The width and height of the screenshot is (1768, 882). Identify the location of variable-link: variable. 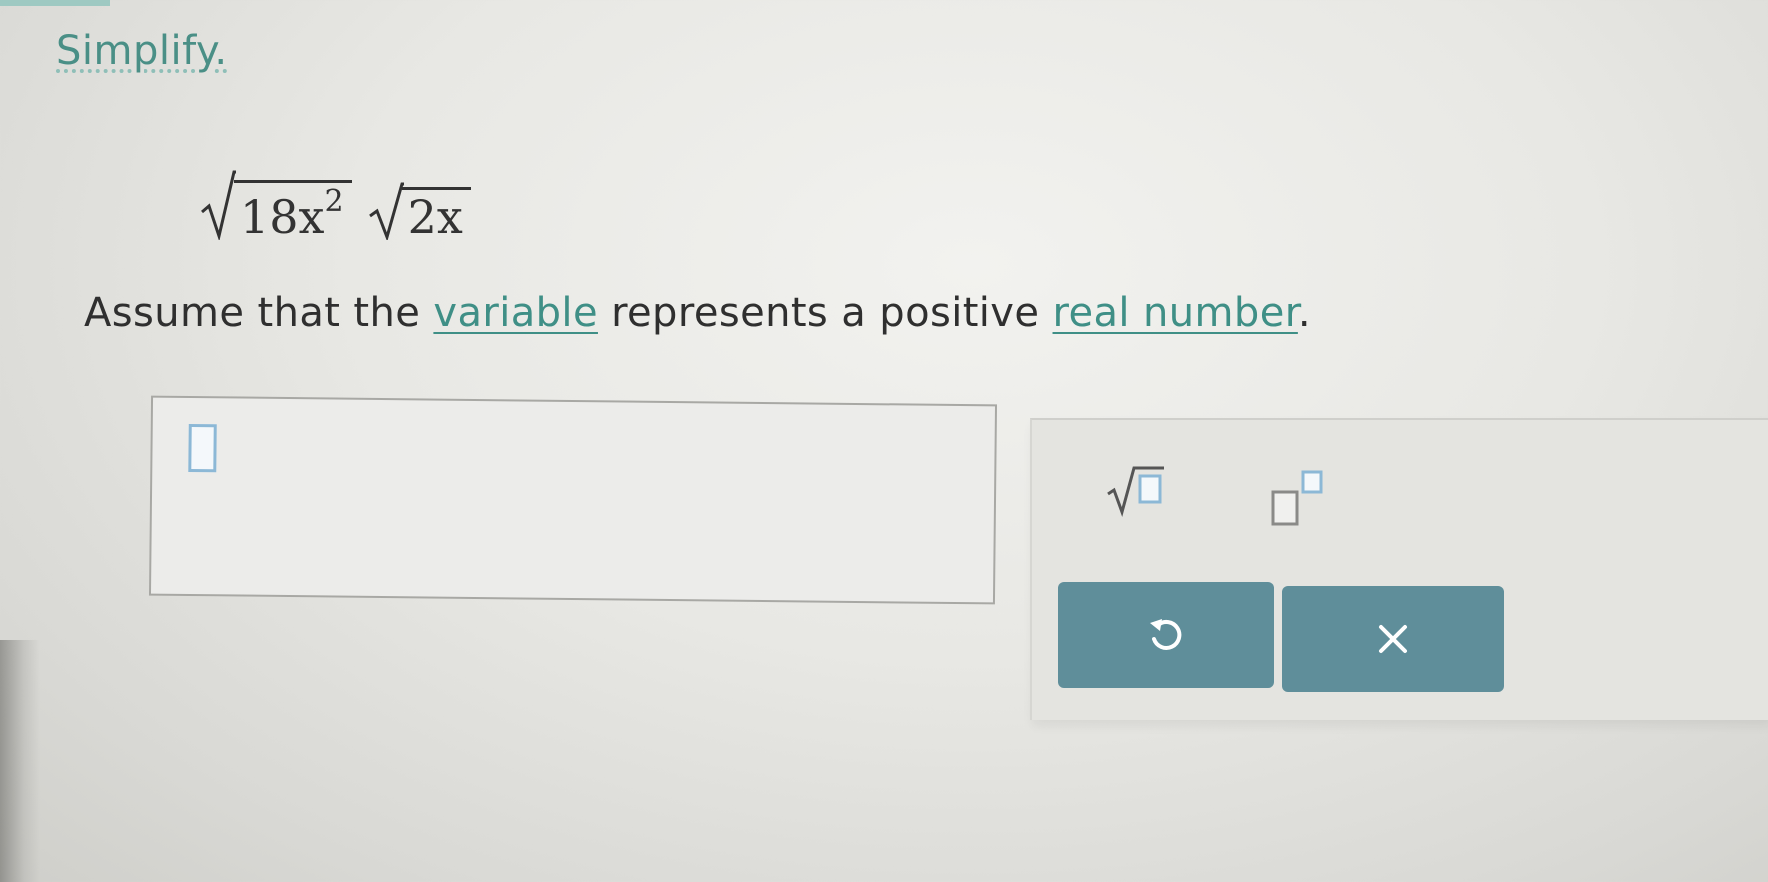
(515, 313).